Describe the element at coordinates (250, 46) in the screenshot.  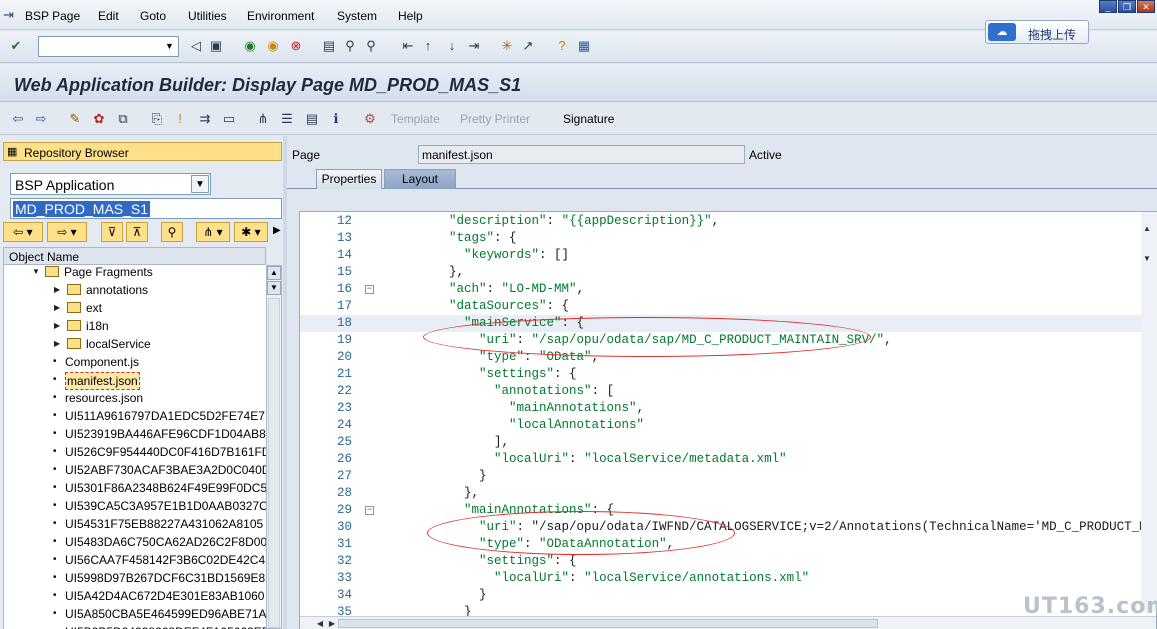
I see `back-icon: ◉` at that location.